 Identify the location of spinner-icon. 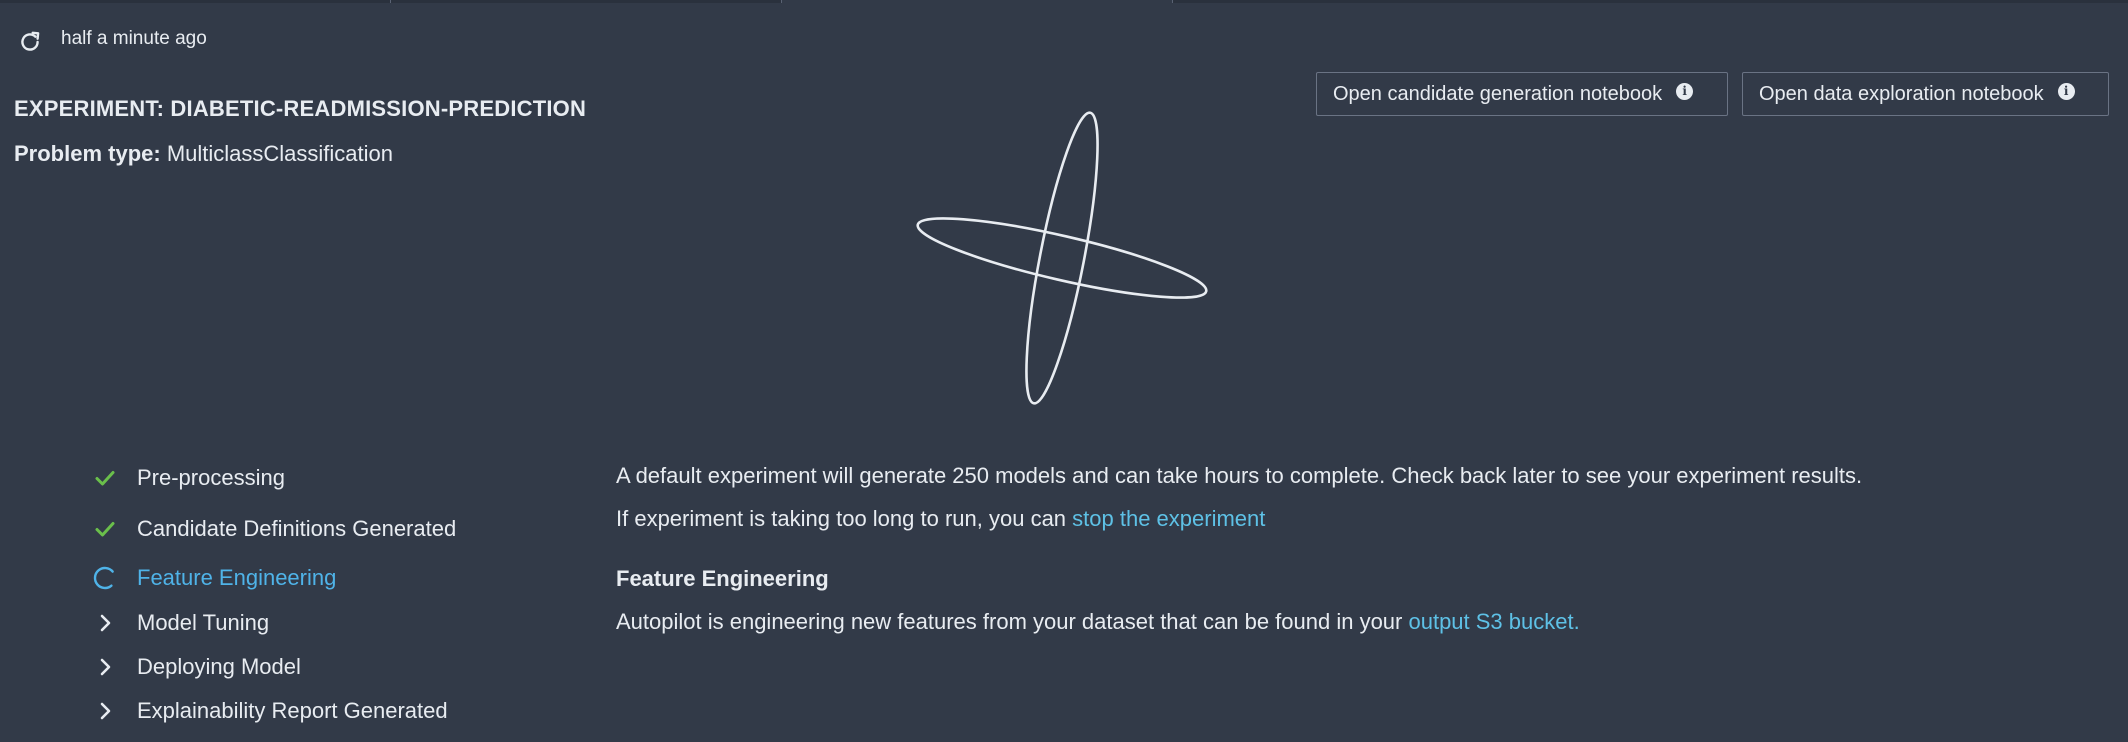
(105, 578).